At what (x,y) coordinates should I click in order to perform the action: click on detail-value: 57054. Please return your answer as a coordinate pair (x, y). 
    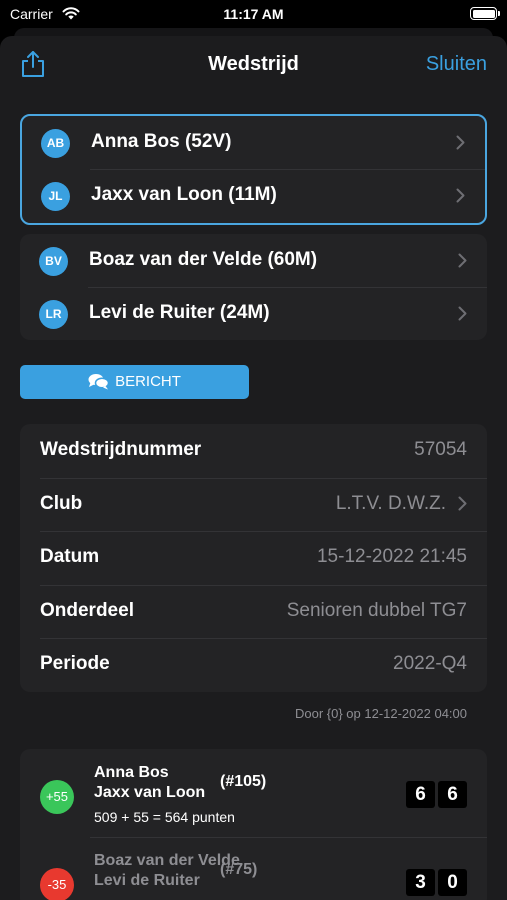
    Looking at the image, I should click on (440, 449).